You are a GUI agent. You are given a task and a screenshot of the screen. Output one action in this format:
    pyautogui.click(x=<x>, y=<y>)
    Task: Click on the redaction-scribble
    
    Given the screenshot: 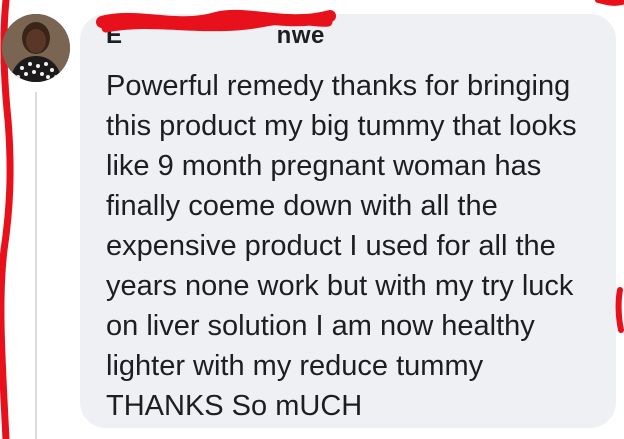 What is the action you would take?
    pyautogui.click(x=216, y=21)
    